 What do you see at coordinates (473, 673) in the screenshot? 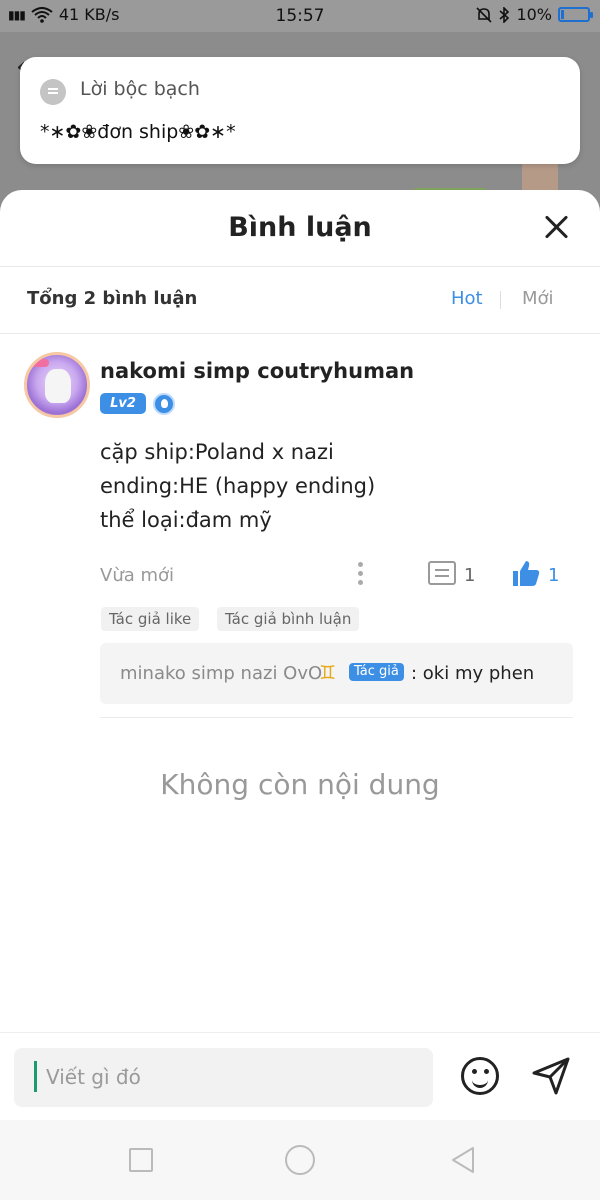
I see `reply-text: : oki my phen` at bounding box center [473, 673].